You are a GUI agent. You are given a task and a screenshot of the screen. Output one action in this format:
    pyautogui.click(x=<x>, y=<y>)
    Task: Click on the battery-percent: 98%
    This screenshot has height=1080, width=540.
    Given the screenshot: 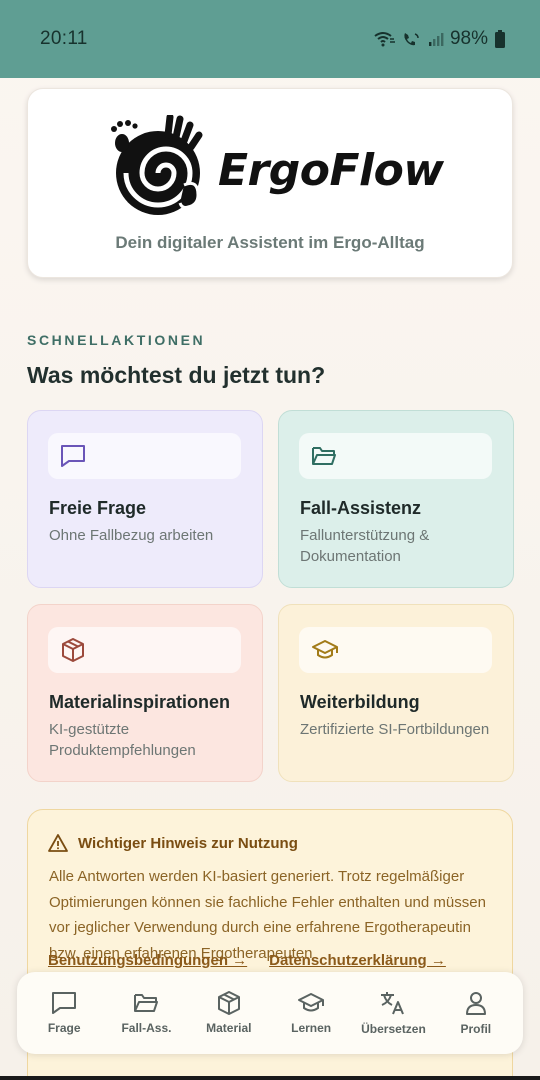 What is the action you would take?
    pyautogui.click(x=468, y=38)
    